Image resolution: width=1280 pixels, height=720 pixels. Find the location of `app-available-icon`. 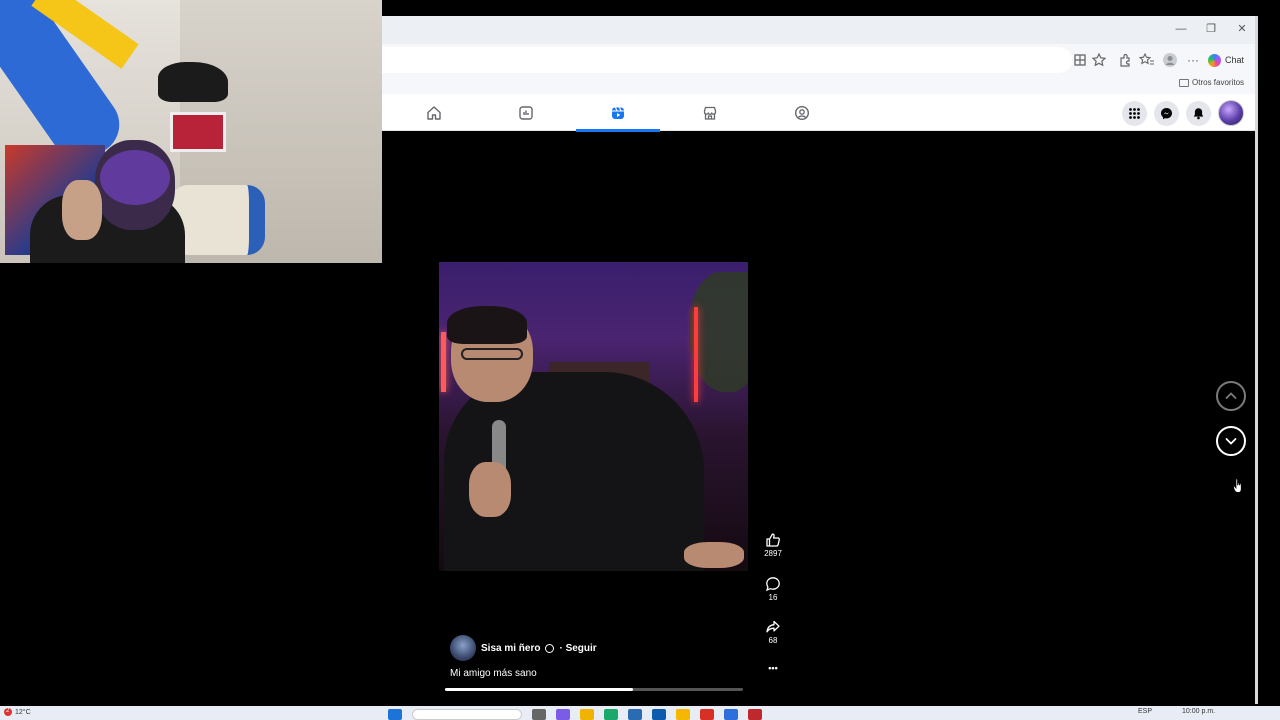

app-available-icon is located at coordinates (1080, 60).